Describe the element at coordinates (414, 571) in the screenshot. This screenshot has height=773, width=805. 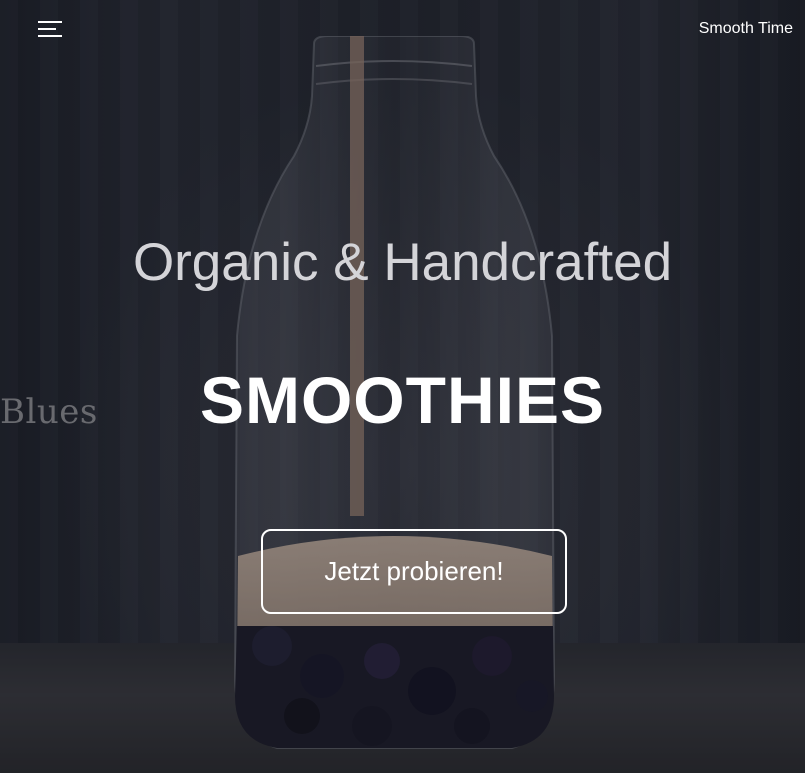
I see `try-now-button: Jetzt probieren!` at that location.